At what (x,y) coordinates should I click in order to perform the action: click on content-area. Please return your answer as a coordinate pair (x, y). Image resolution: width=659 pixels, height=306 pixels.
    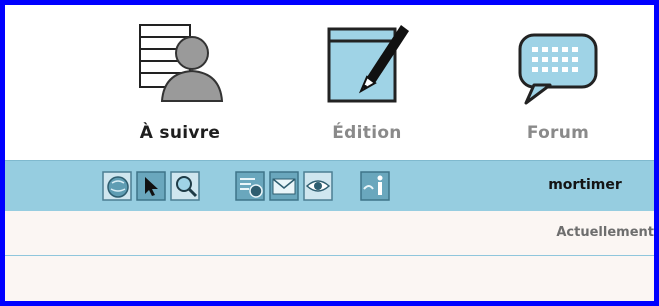
    Looking at the image, I should click on (329, 278).